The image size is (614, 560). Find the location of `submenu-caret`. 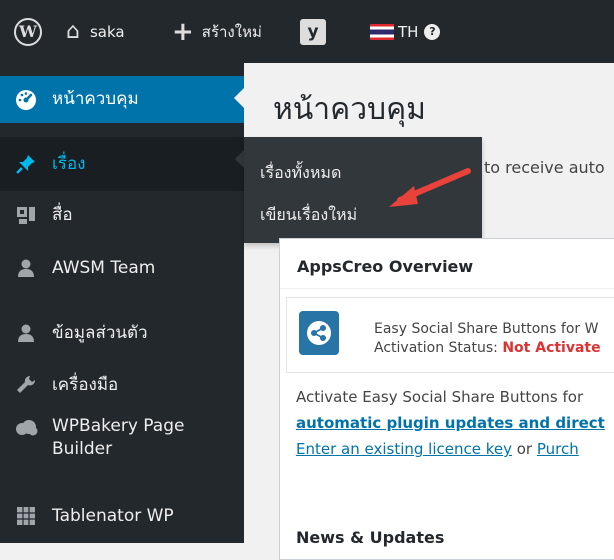

submenu-caret is located at coordinates (239, 159).